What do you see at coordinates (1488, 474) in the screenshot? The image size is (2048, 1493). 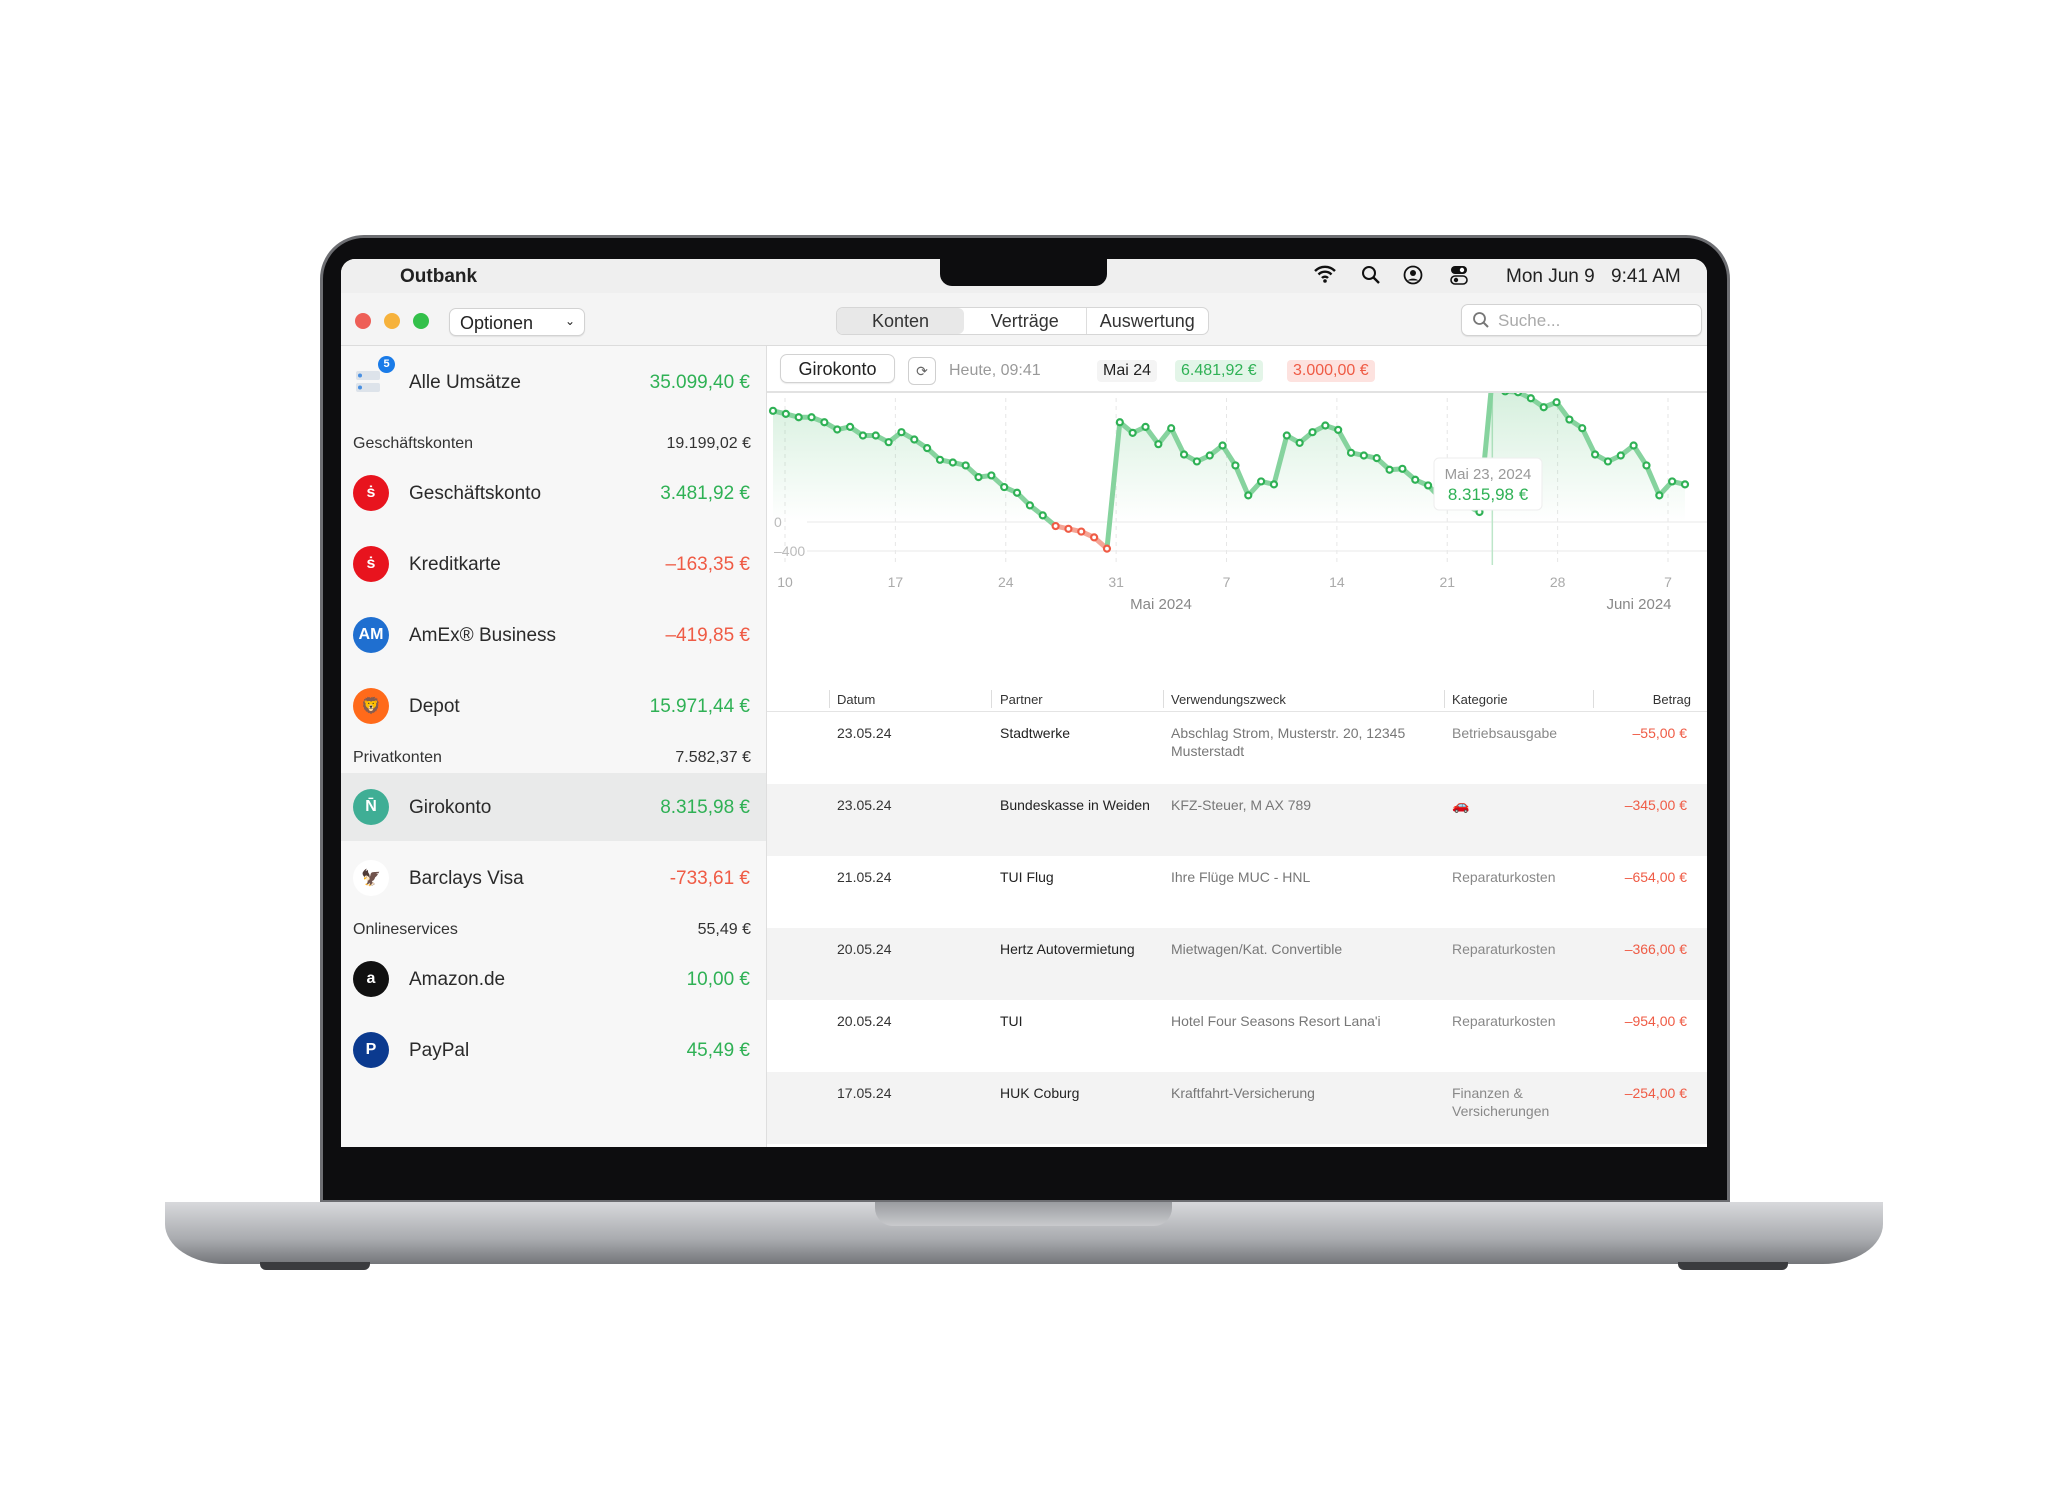 I see `tooltip-date: Mai 23, 2024` at bounding box center [1488, 474].